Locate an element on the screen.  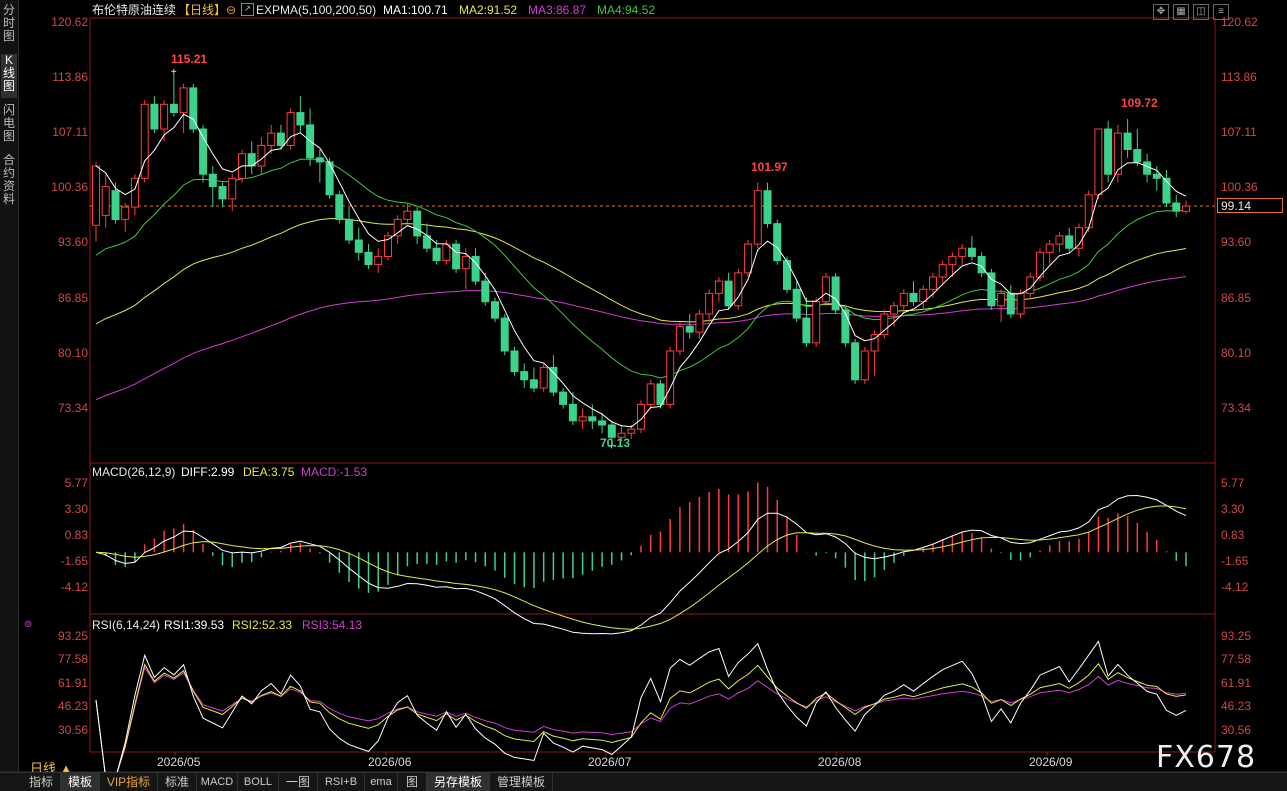
rsi-settings-icon: ⊚ is located at coordinates (28, 625).